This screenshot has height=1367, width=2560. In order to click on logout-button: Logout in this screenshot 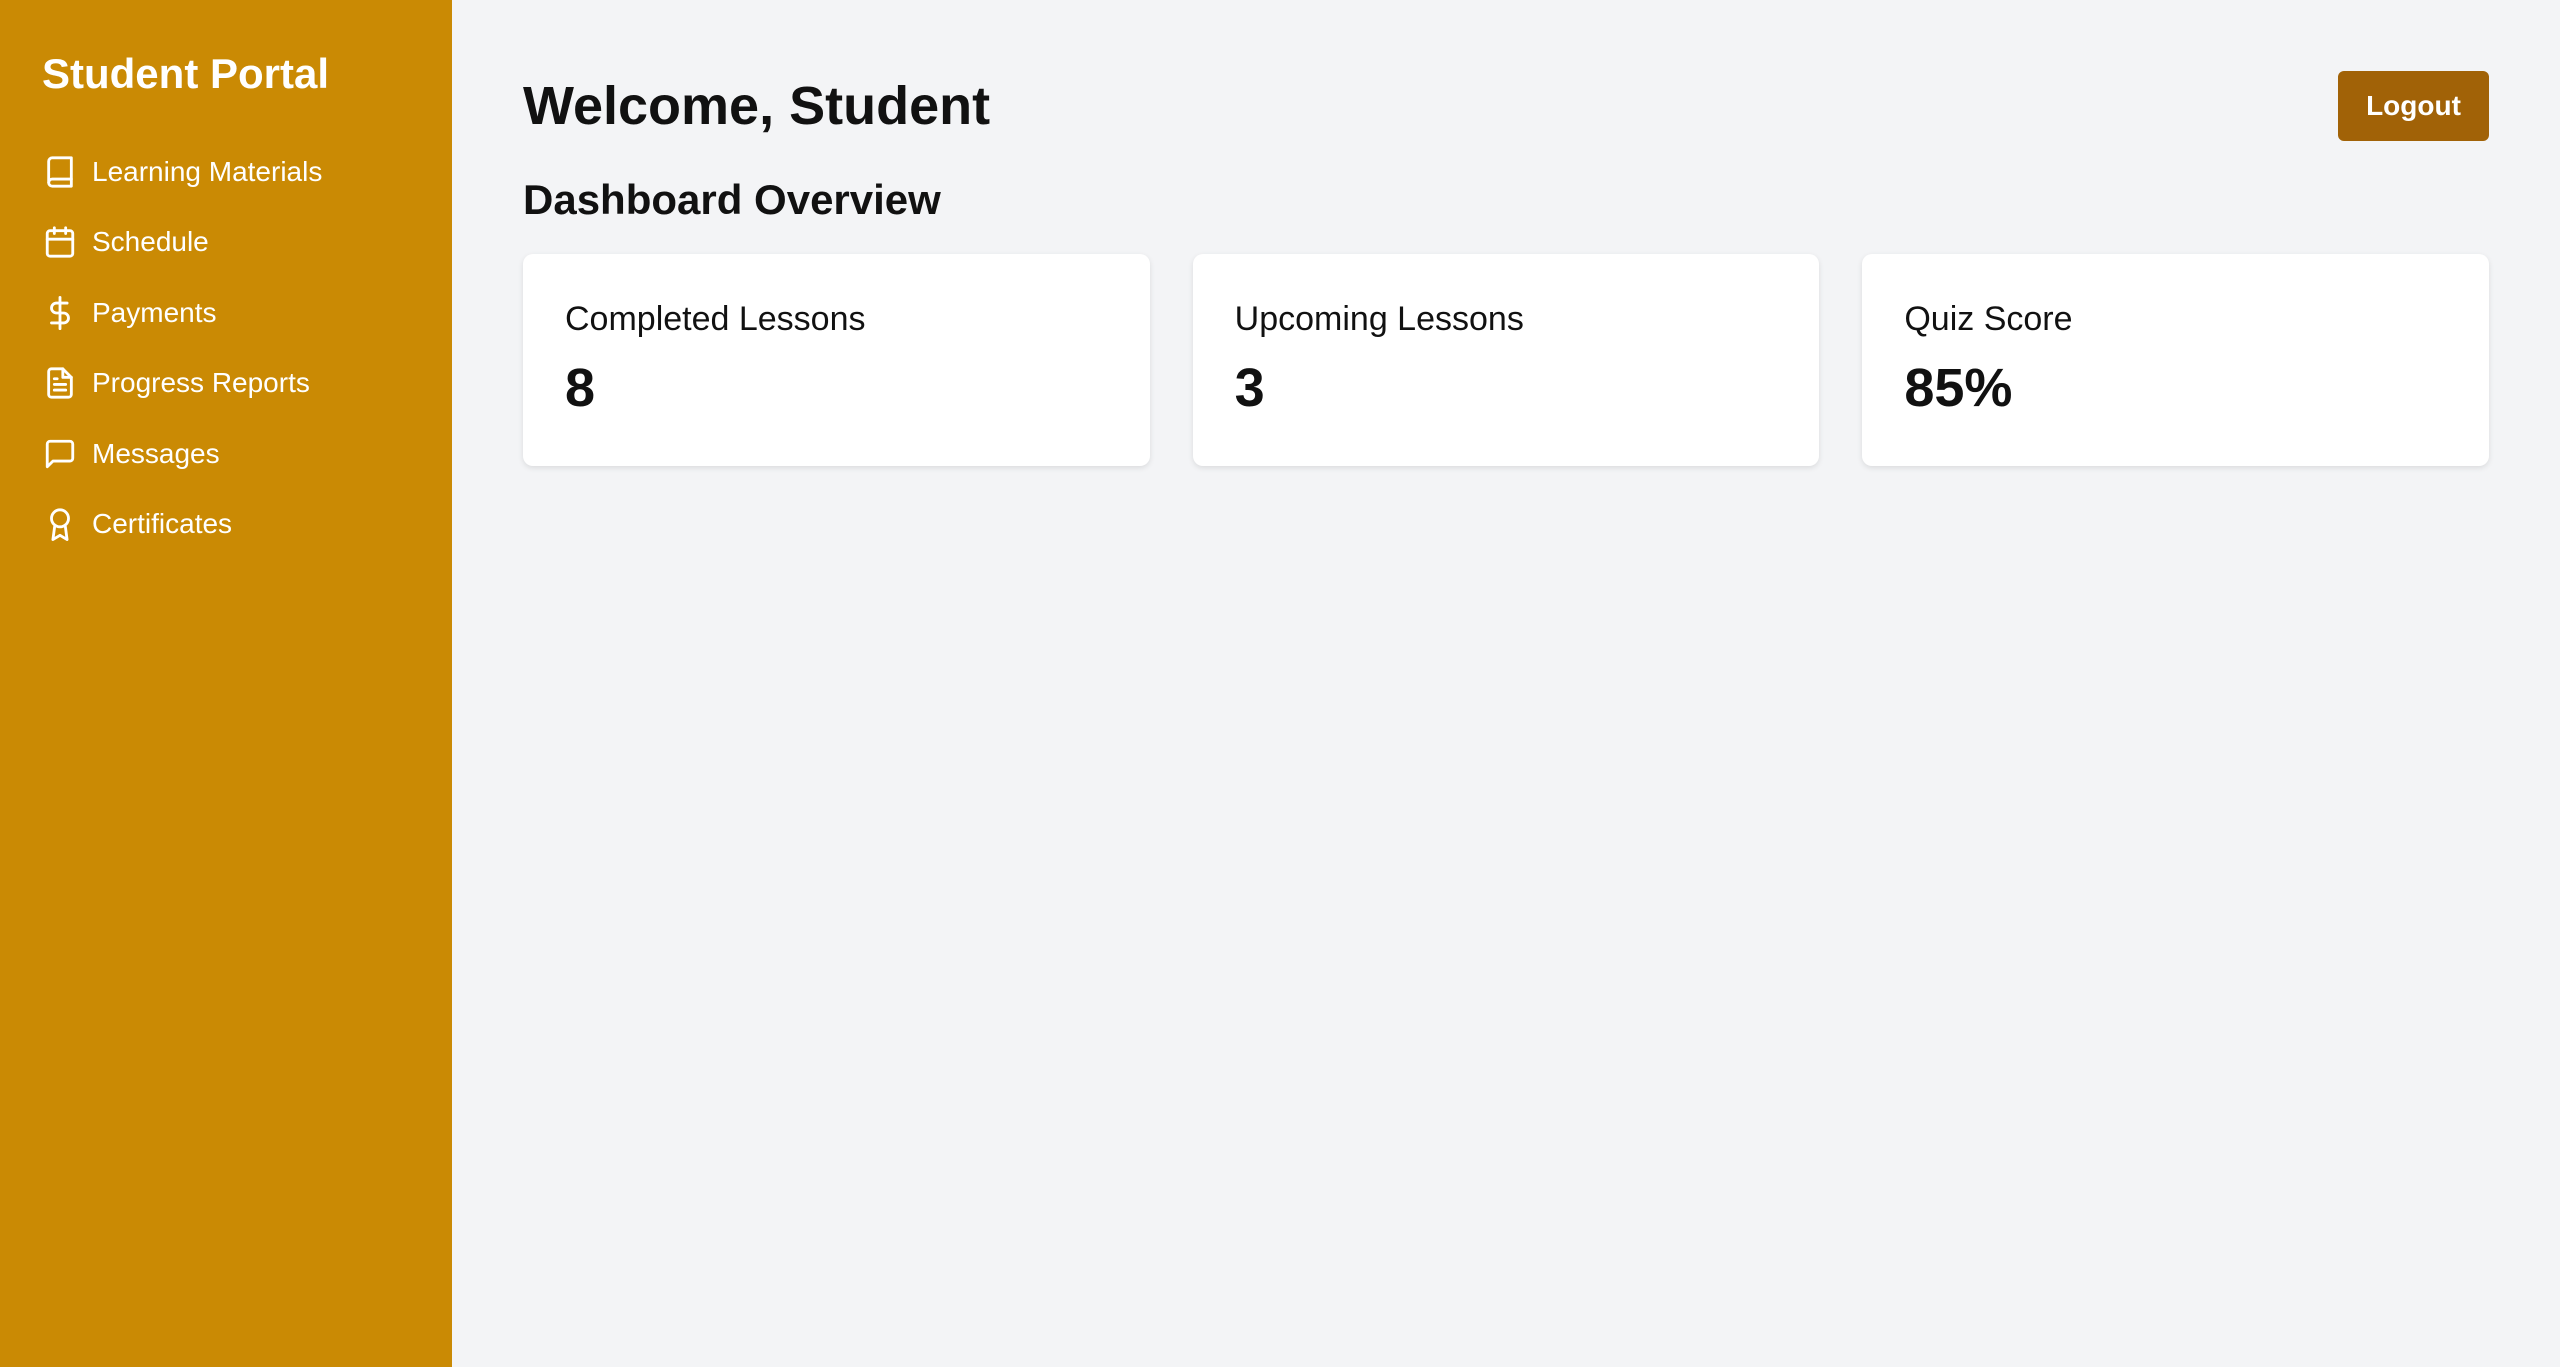, I will do `click(2413, 106)`.